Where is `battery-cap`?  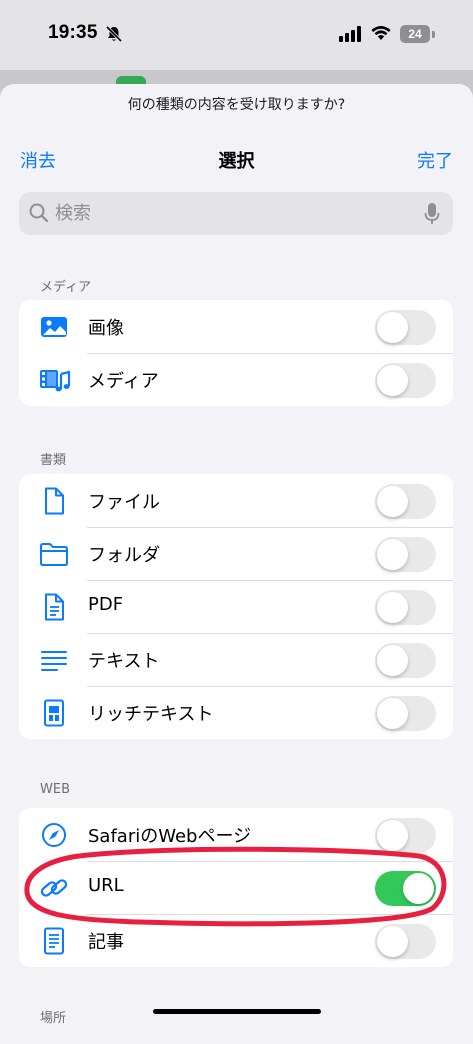 battery-cap is located at coordinates (433, 34).